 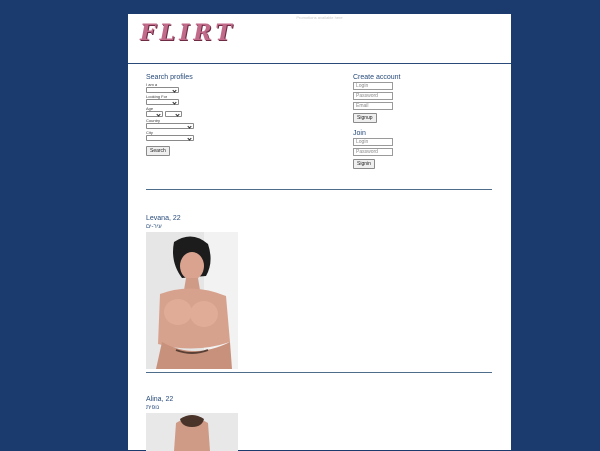 What do you see at coordinates (162, 102) in the screenshot?
I see `looking-for-select` at bounding box center [162, 102].